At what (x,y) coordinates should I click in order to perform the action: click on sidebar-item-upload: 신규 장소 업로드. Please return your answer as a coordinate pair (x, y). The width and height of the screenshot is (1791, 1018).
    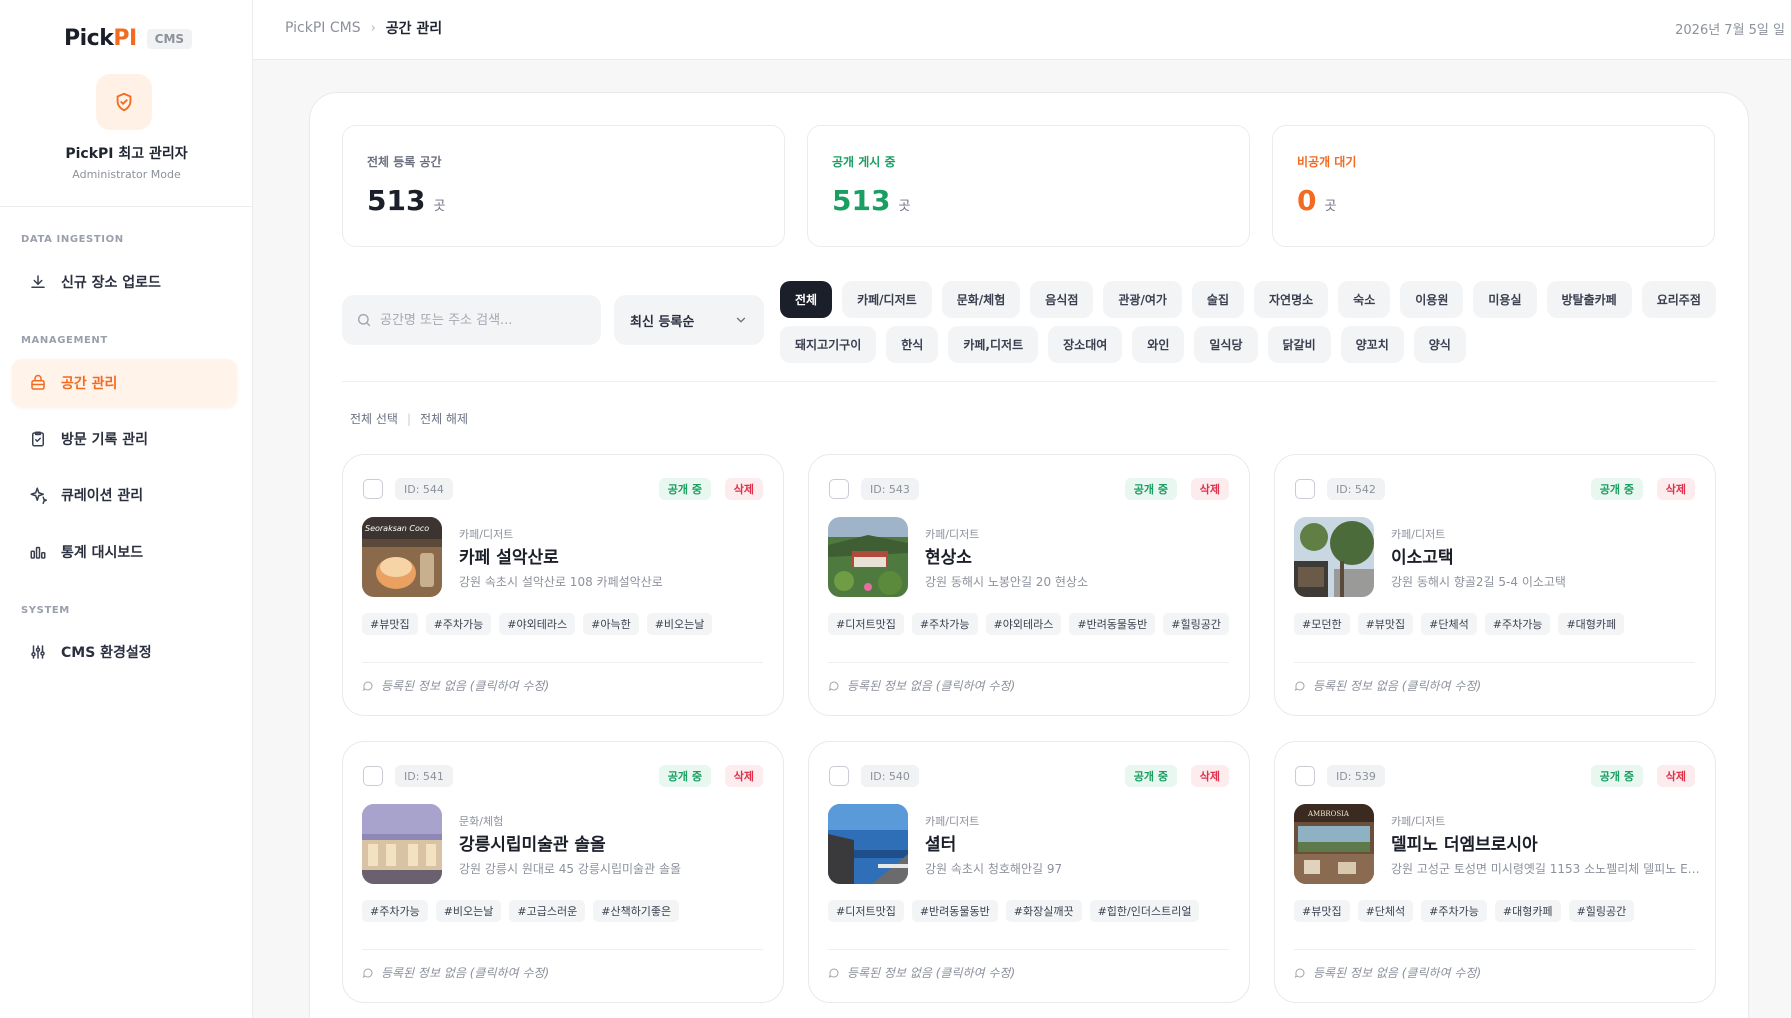
    Looking at the image, I should click on (124, 282).